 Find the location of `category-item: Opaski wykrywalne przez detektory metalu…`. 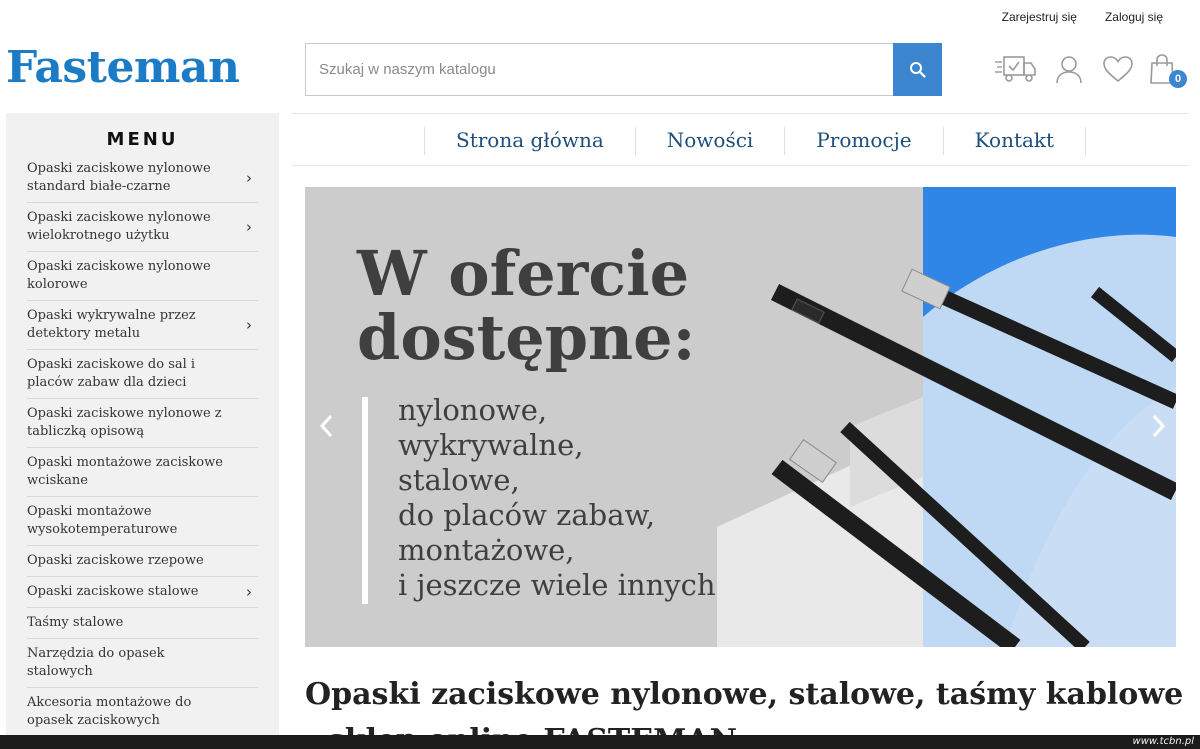

category-item: Opaski wykrywalne przez detektory metalu… is located at coordinates (142, 325).